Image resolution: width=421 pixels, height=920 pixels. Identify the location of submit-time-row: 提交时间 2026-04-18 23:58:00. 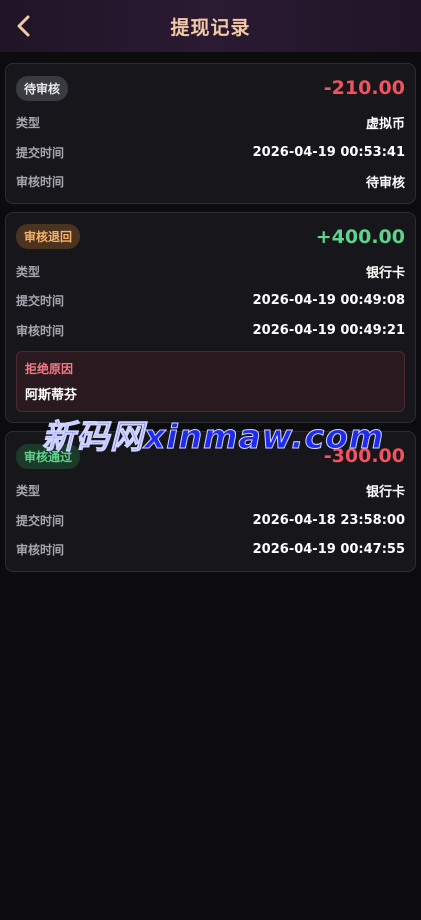
(210, 521).